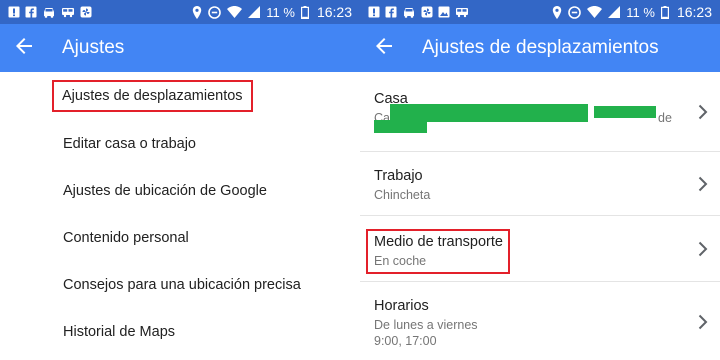 This screenshot has height=360, width=720. What do you see at coordinates (438, 242) in the screenshot?
I see `list-item-title: Medio de transporte` at bounding box center [438, 242].